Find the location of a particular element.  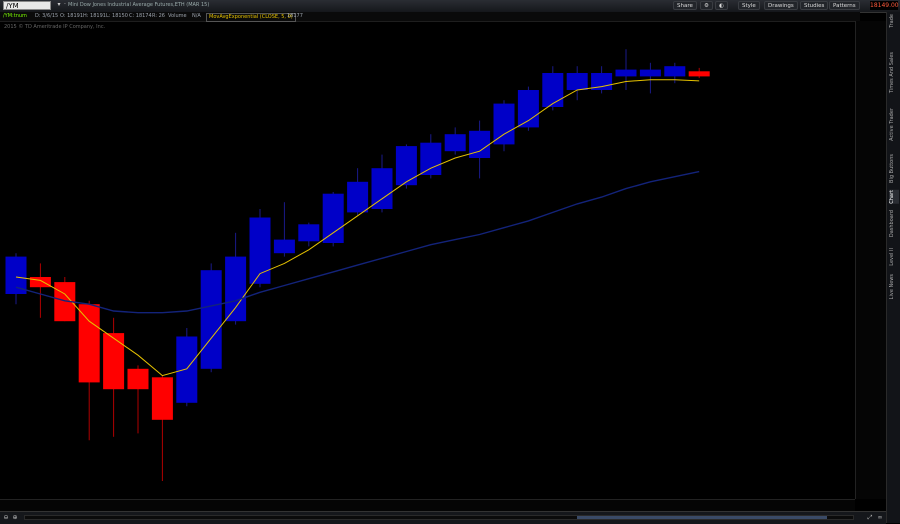

link-icon: ∞ is located at coordinates (880, 518).